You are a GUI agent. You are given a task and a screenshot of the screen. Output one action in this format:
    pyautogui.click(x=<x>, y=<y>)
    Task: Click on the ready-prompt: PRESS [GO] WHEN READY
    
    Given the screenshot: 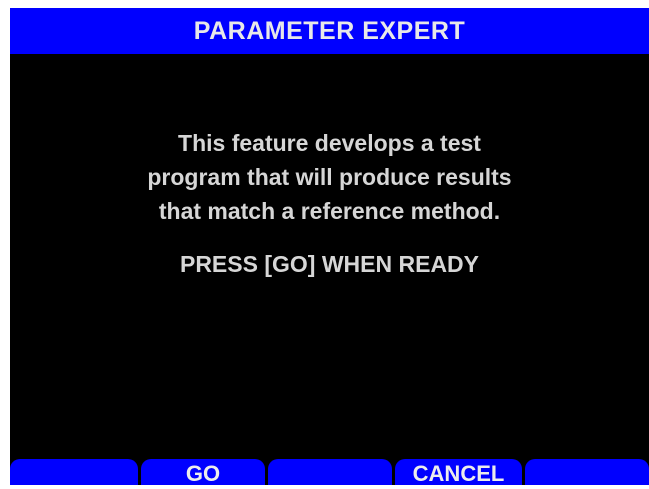 What is the action you would take?
    pyautogui.click(x=329, y=264)
    